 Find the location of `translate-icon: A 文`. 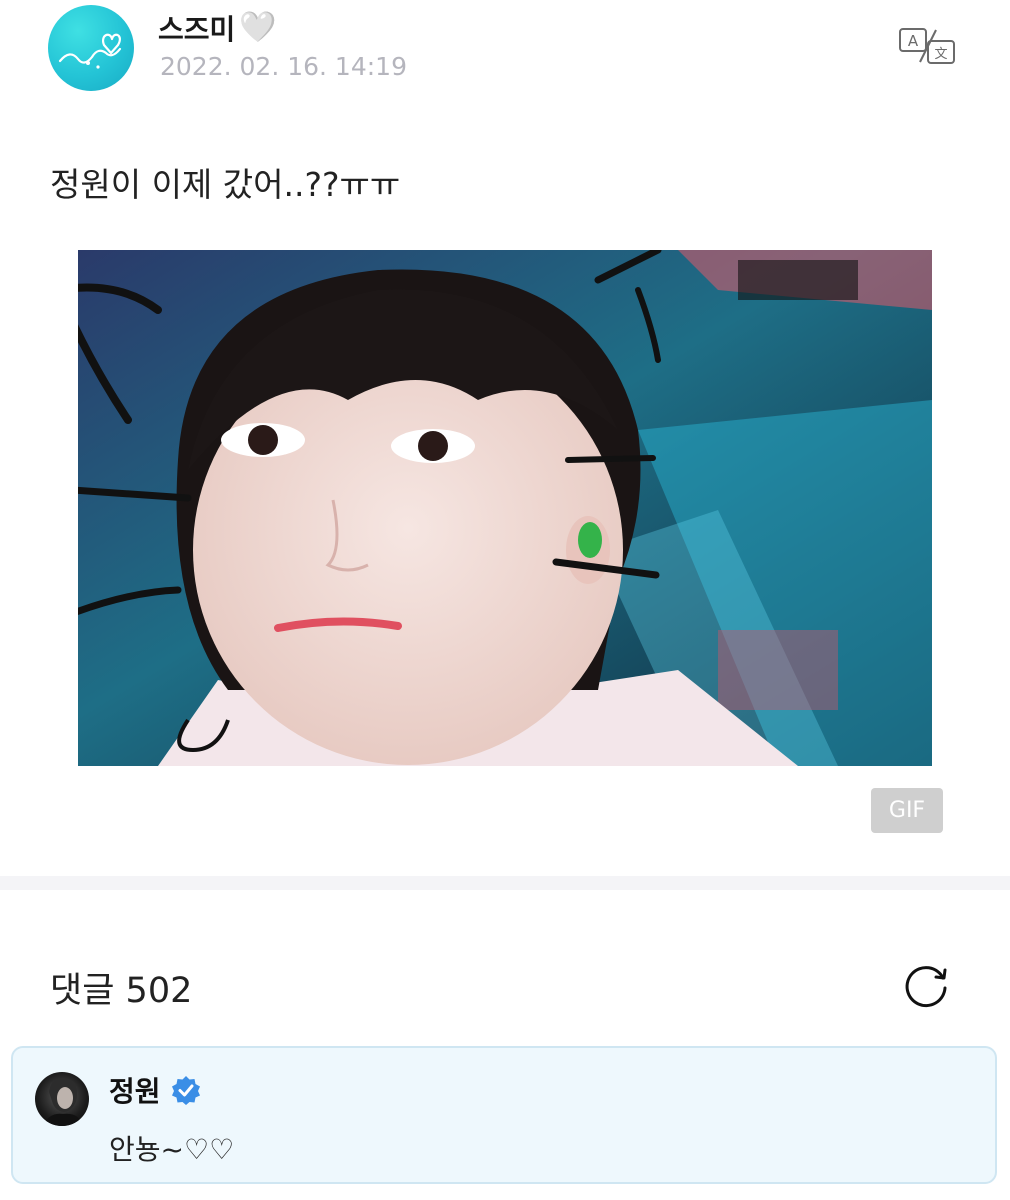

translate-icon: A 文 is located at coordinates (927, 46).